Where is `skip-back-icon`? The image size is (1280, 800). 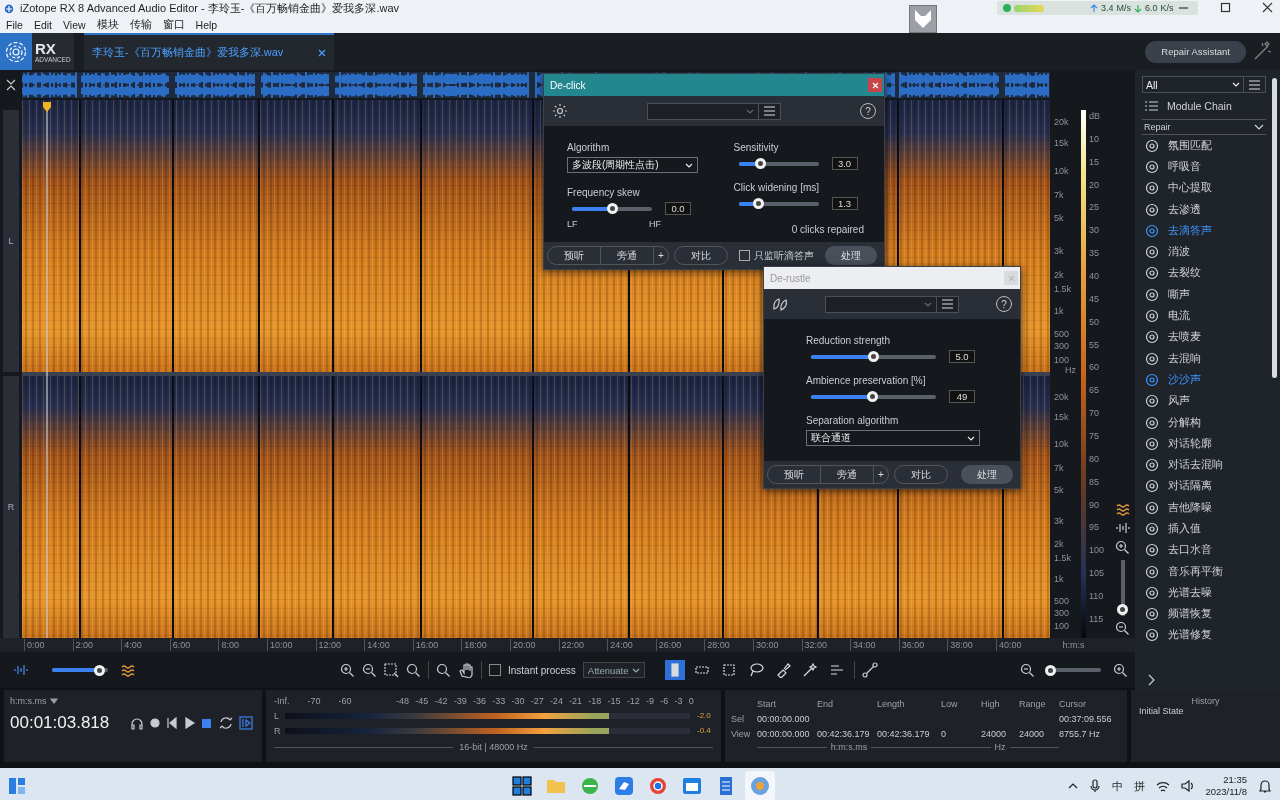
skip-back-icon is located at coordinates (172, 723).